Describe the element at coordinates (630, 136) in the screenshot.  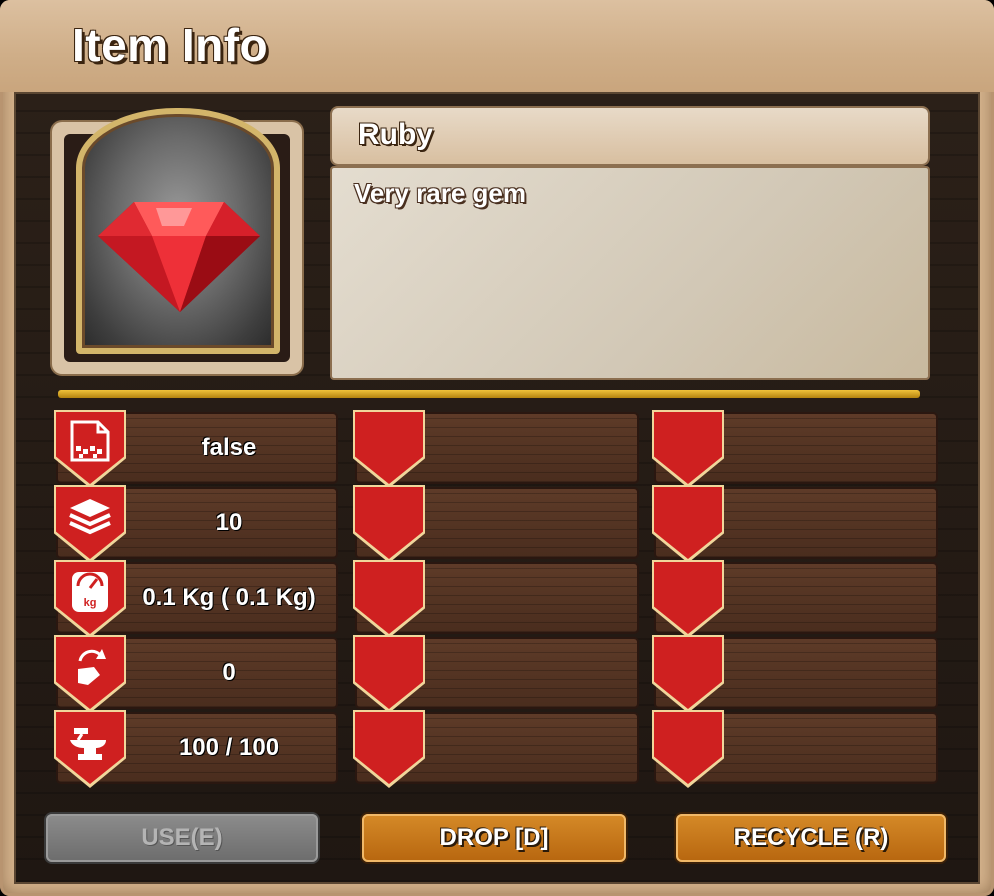
I see `item-name-bar: Ruby` at that location.